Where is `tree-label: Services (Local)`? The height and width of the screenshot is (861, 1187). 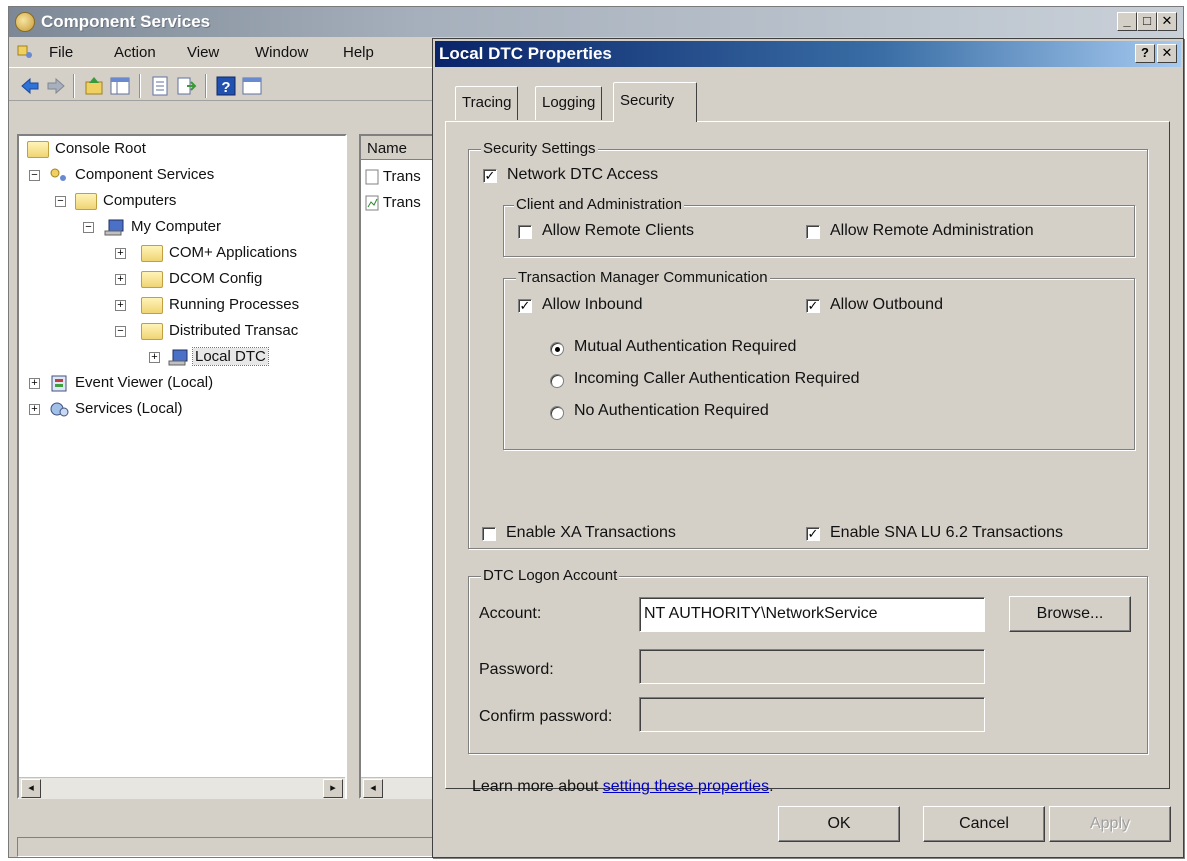
tree-label: Services (Local) is located at coordinates (129, 408).